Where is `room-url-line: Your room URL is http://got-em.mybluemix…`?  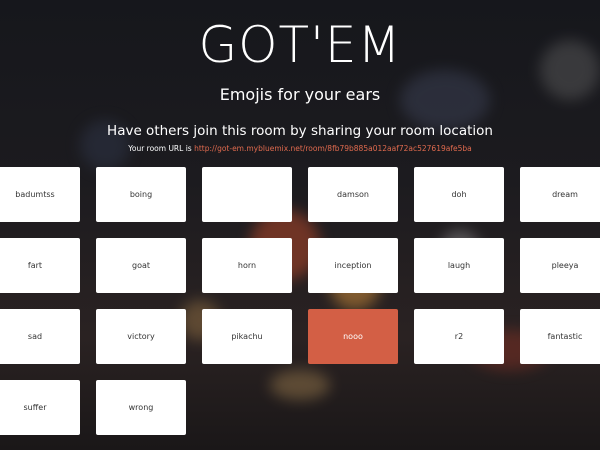 room-url-line: Your room URL is http://got-em.mybluemix… is located at coordinates (300, 149).